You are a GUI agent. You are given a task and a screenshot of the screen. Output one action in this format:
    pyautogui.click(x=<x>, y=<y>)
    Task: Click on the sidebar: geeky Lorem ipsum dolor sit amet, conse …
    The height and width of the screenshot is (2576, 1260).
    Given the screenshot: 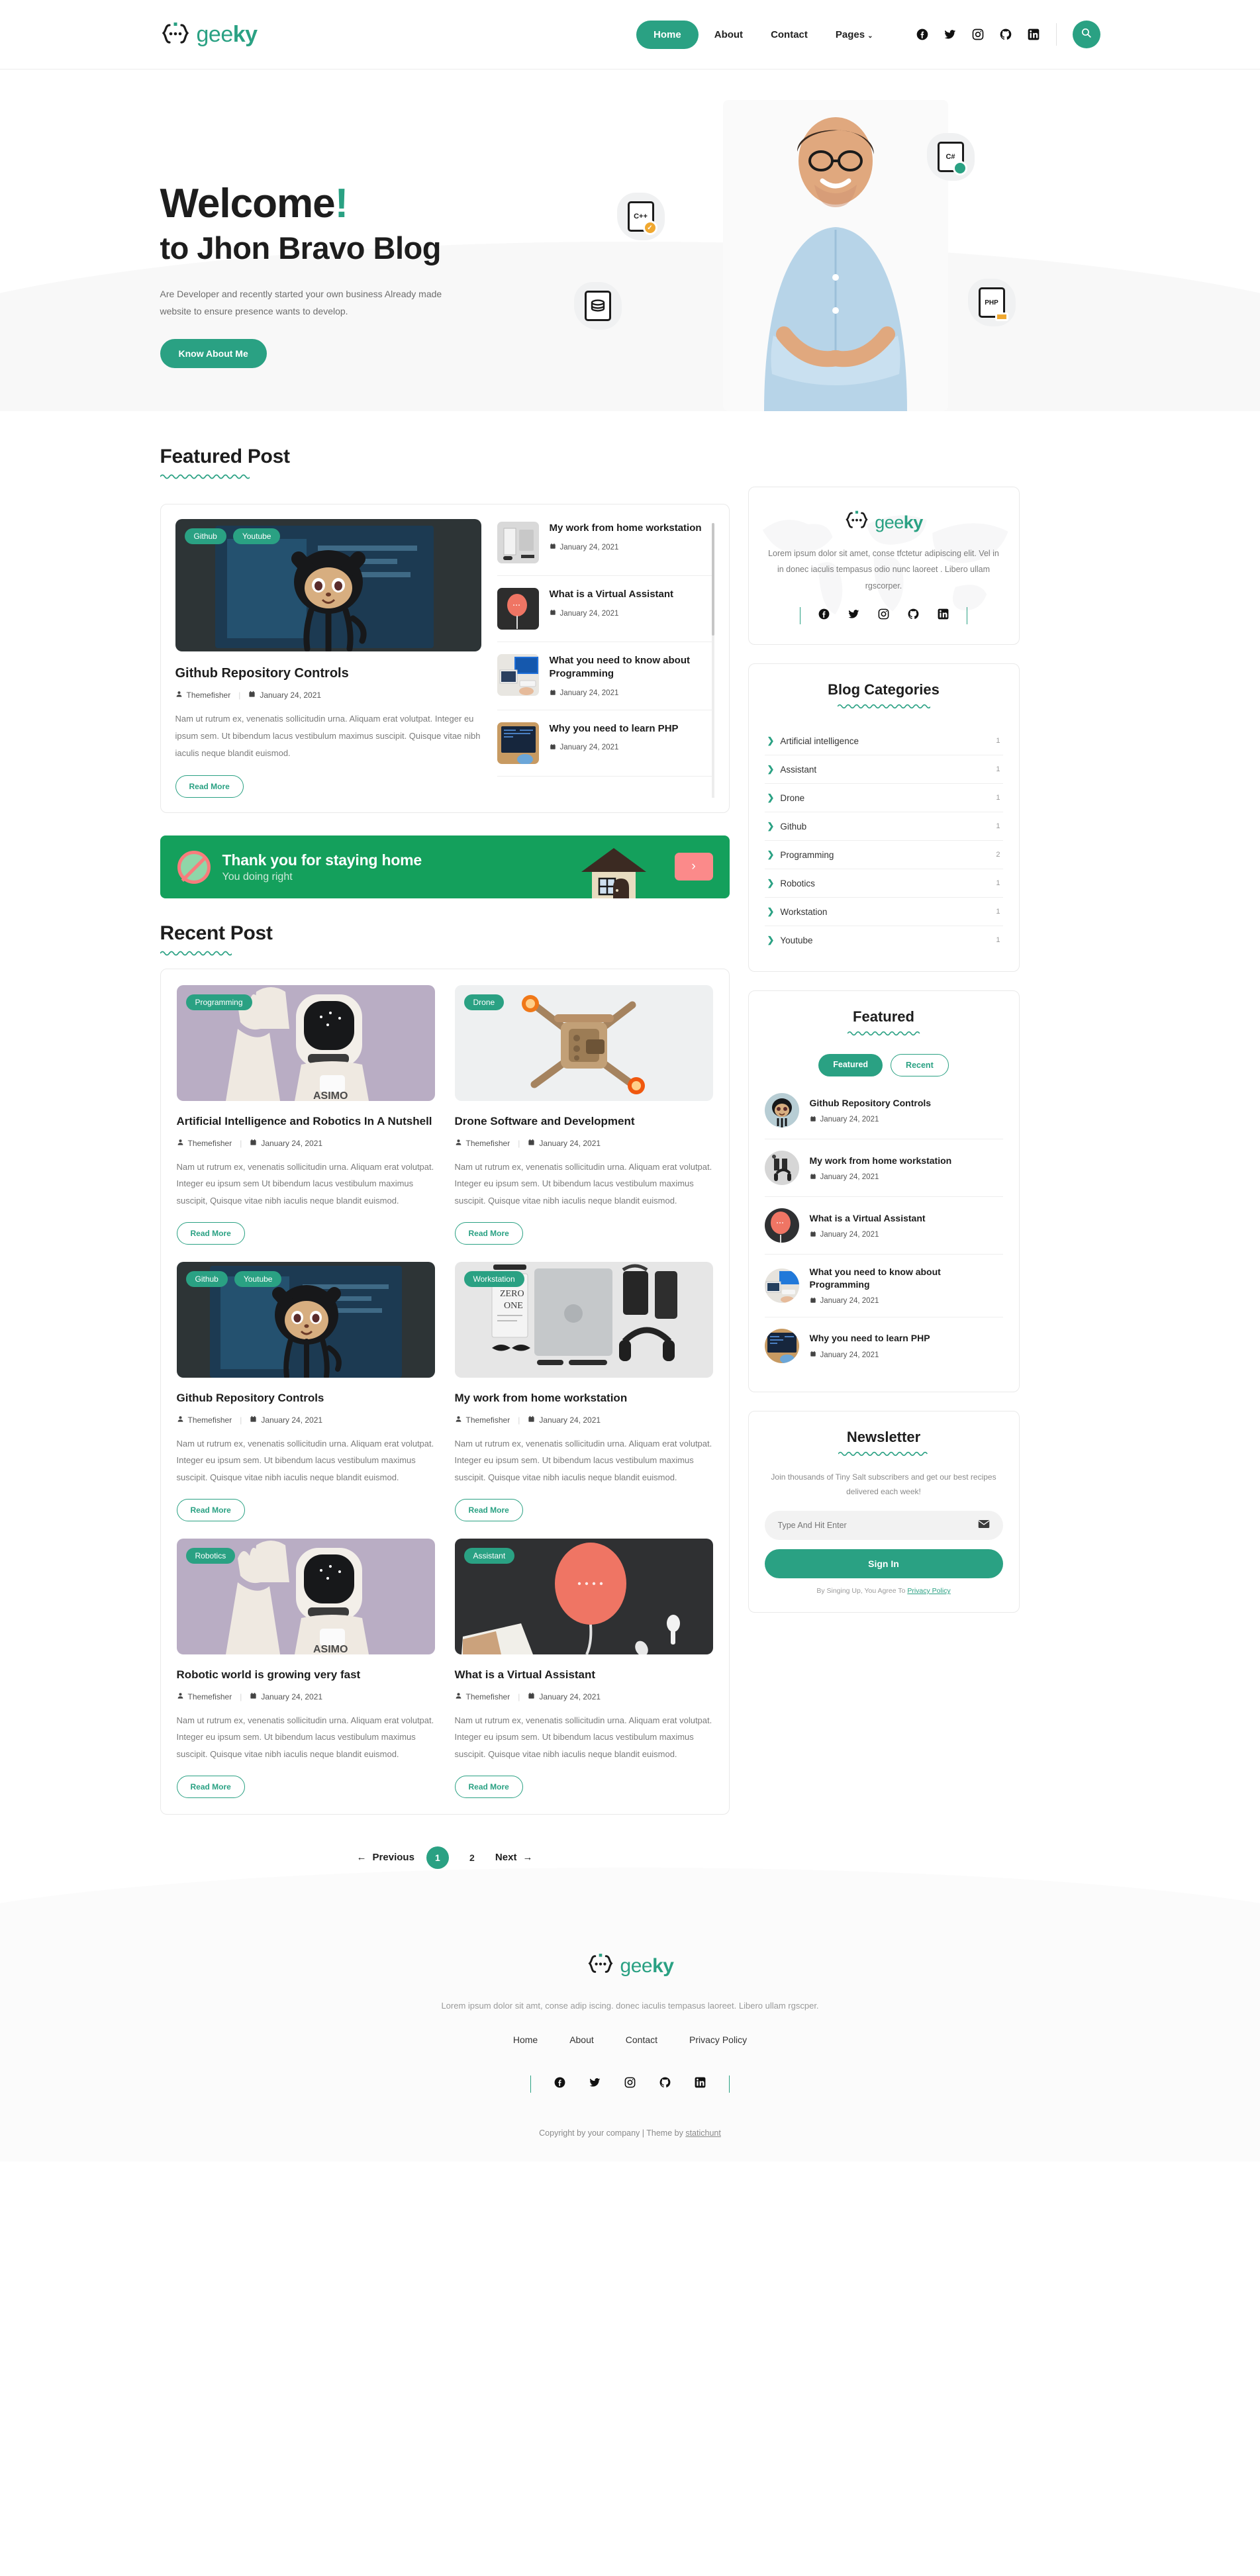 What is the action you would take?
    pyautogui.click(x=884, y=1059)
    